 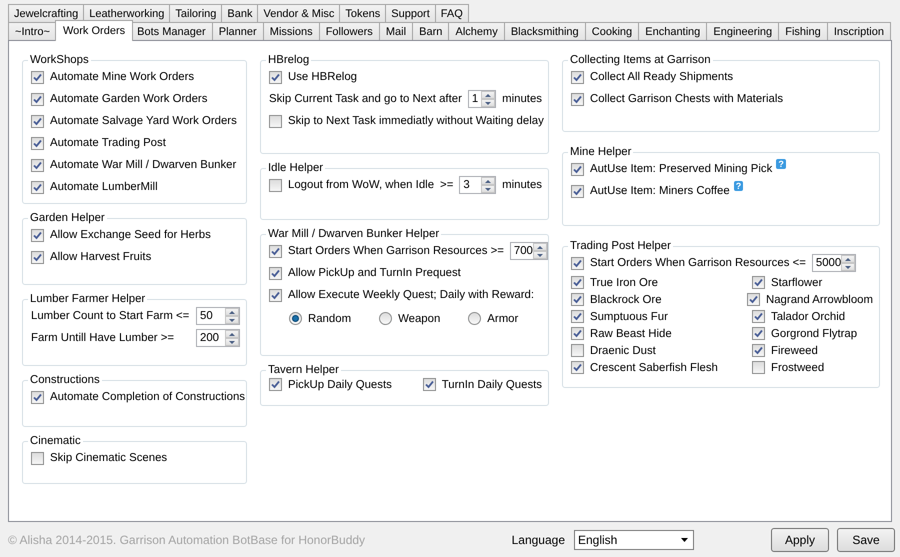 What do you see at coordinates (46, 13) in the screenshot?
I see `tab: Jewelcrafting` at bounding box center [46, 13].